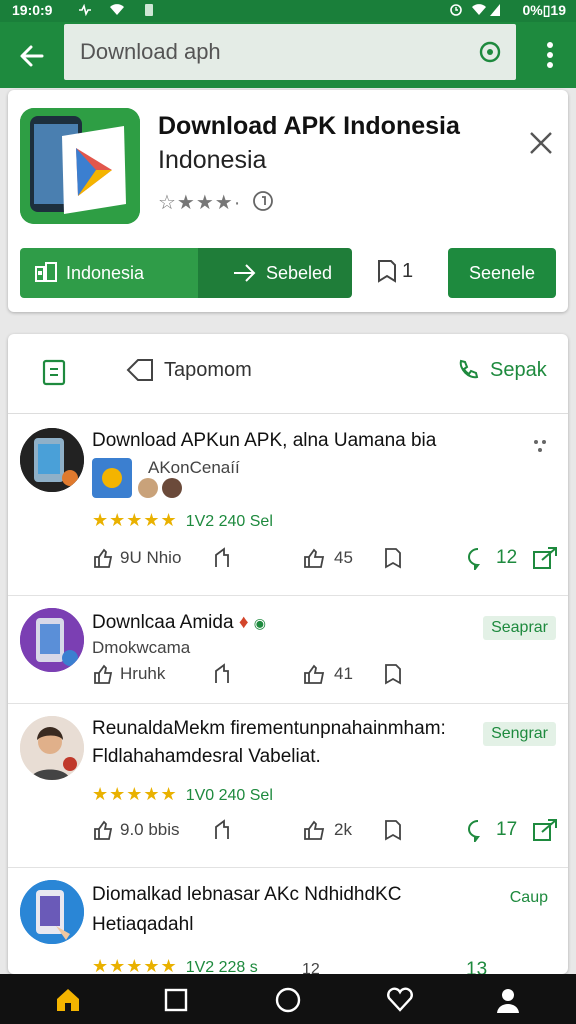 Image resolution: width=576 pixels, height=1024 pixels. I want to click on post-title: Download APKun APK, alna Uamana bia, so click(264, 441).